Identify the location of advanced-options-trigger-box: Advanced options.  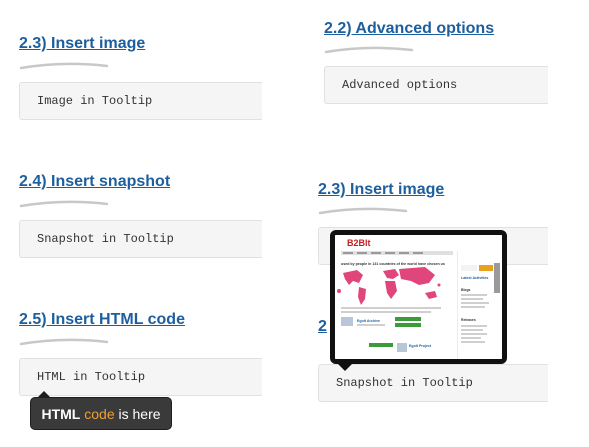
(436, 85).